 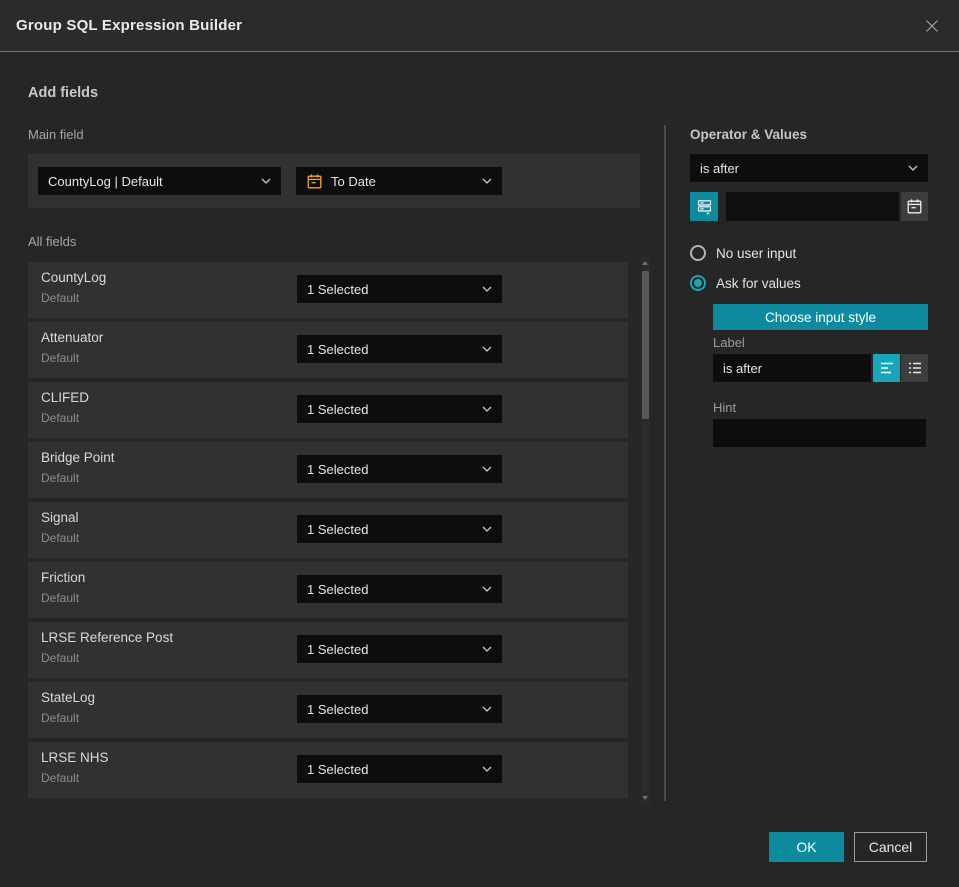 What do you see at coordinates (129, 25) in the screenshot?
I see `dialog-title: Group SQL Expression Builder` at bounding box center [129, 25].